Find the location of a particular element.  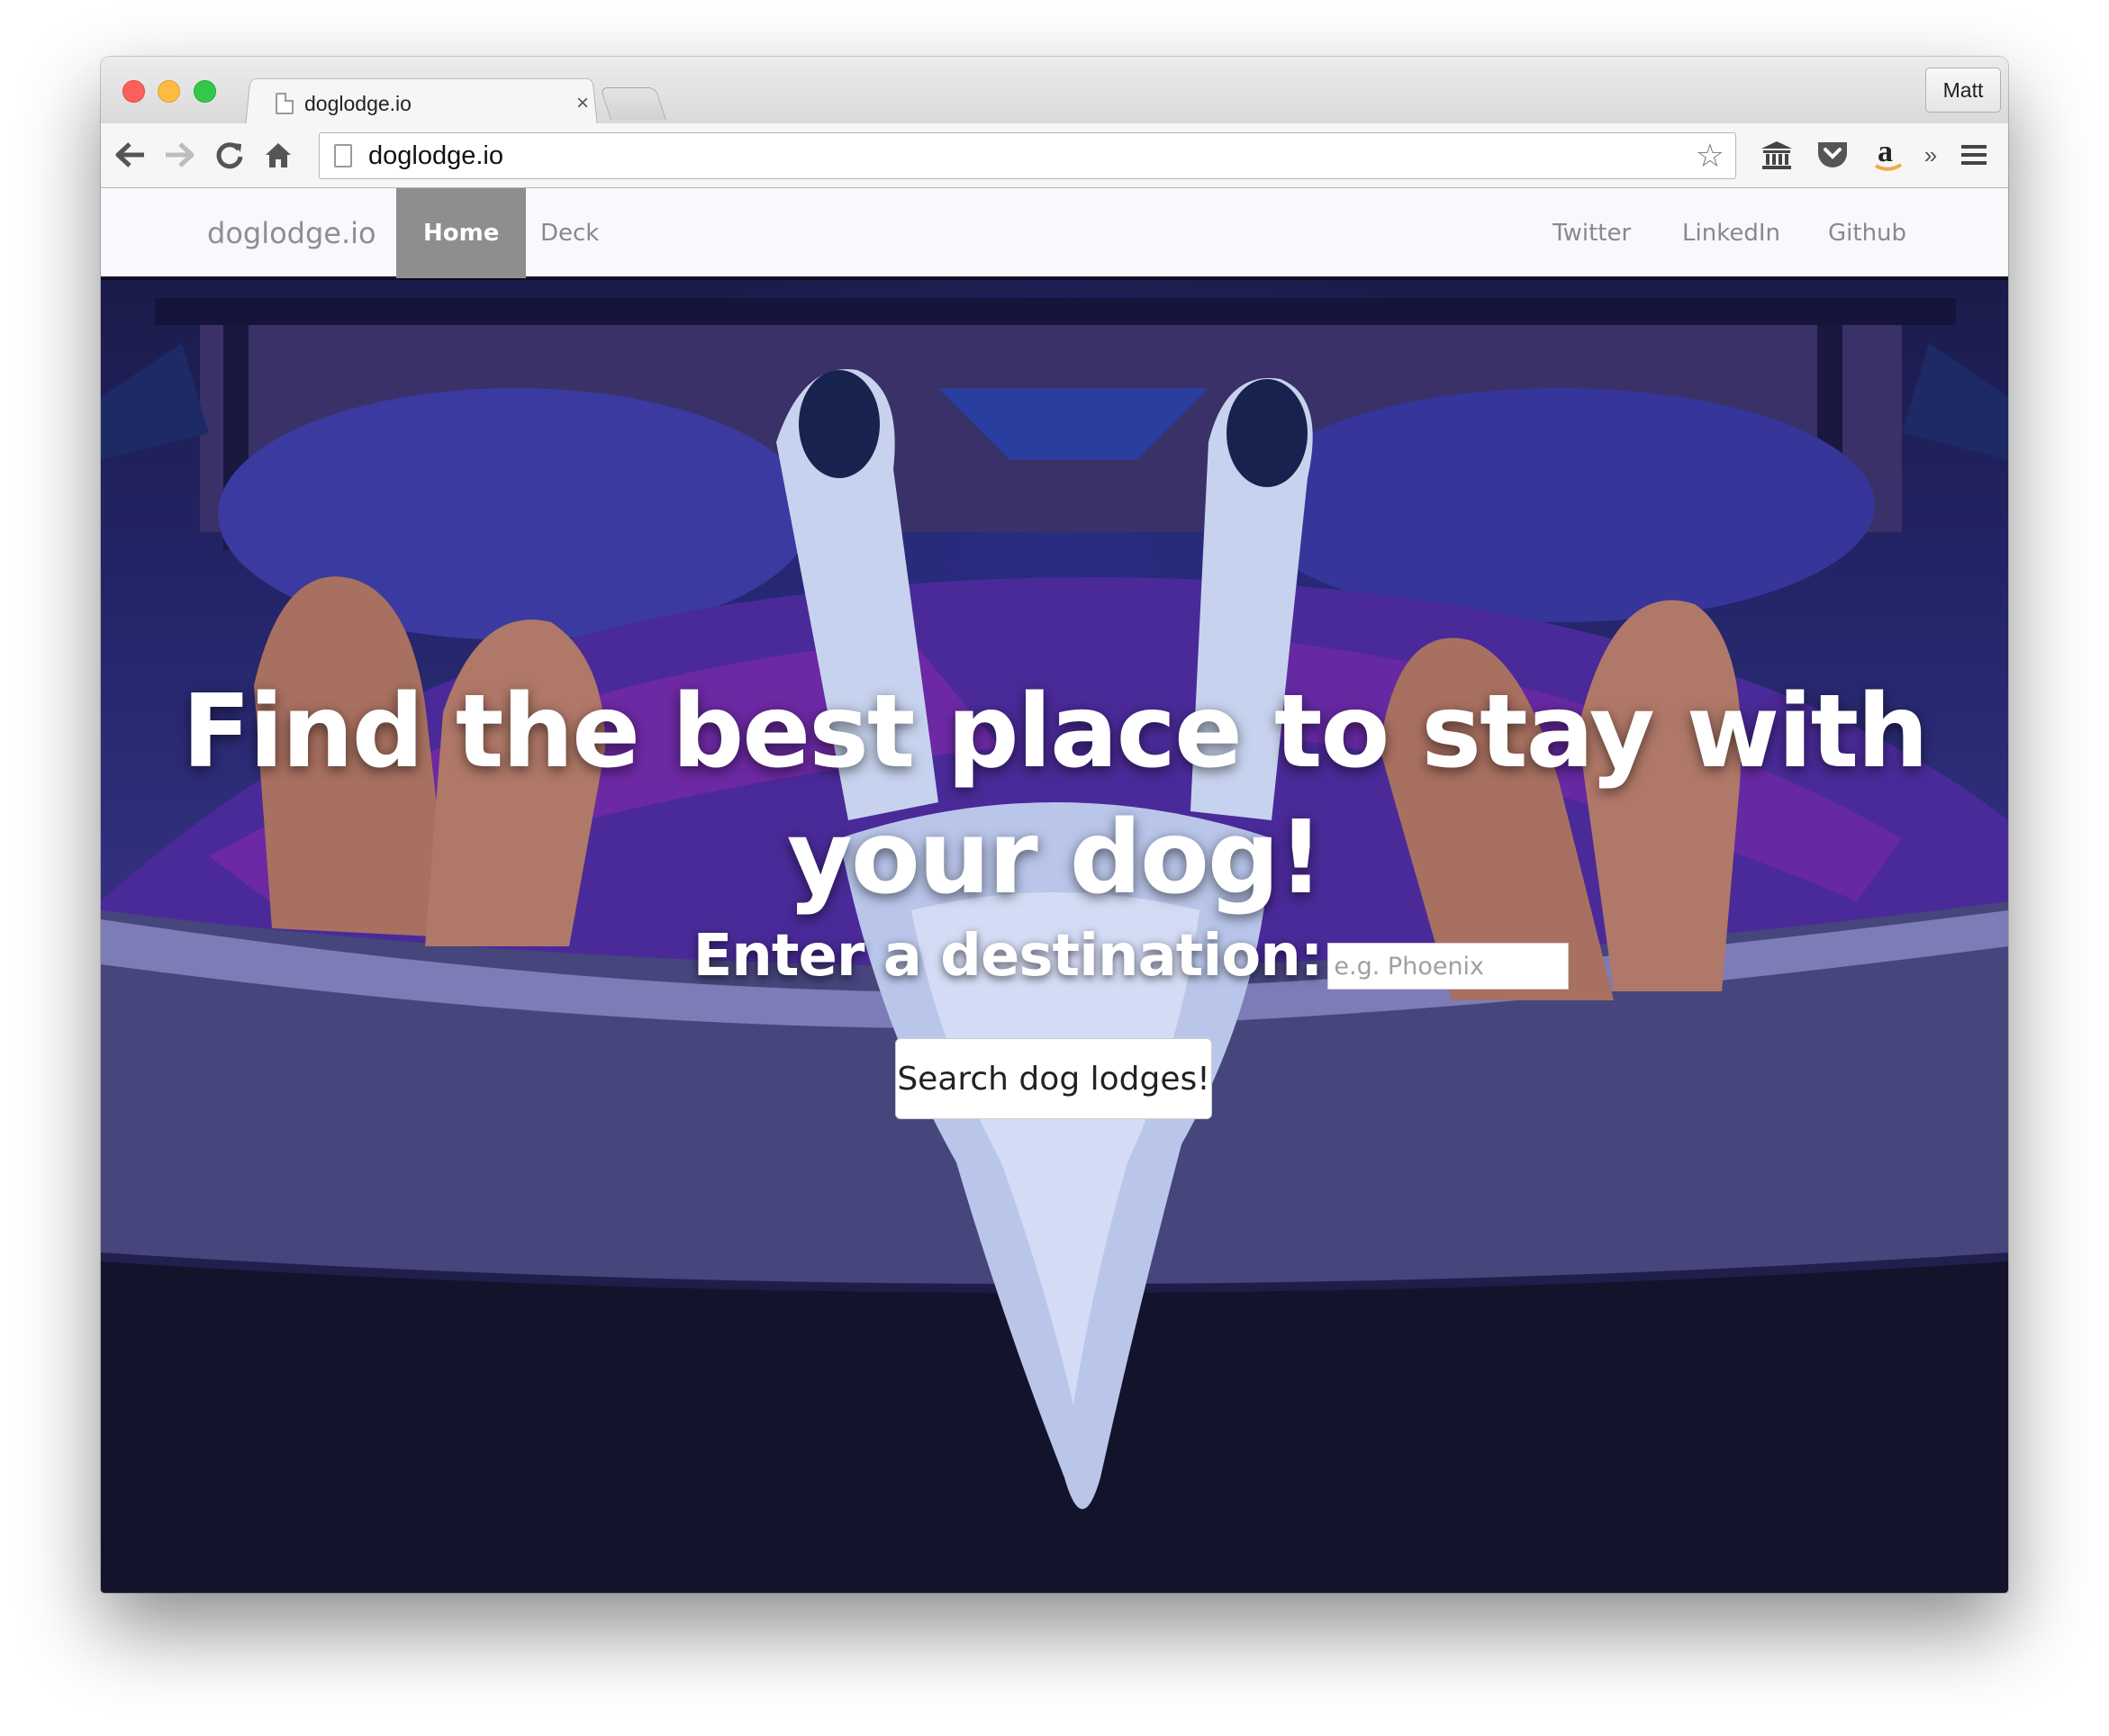

destination-label: Enter a destination: is located at coordinates (1008, 957).